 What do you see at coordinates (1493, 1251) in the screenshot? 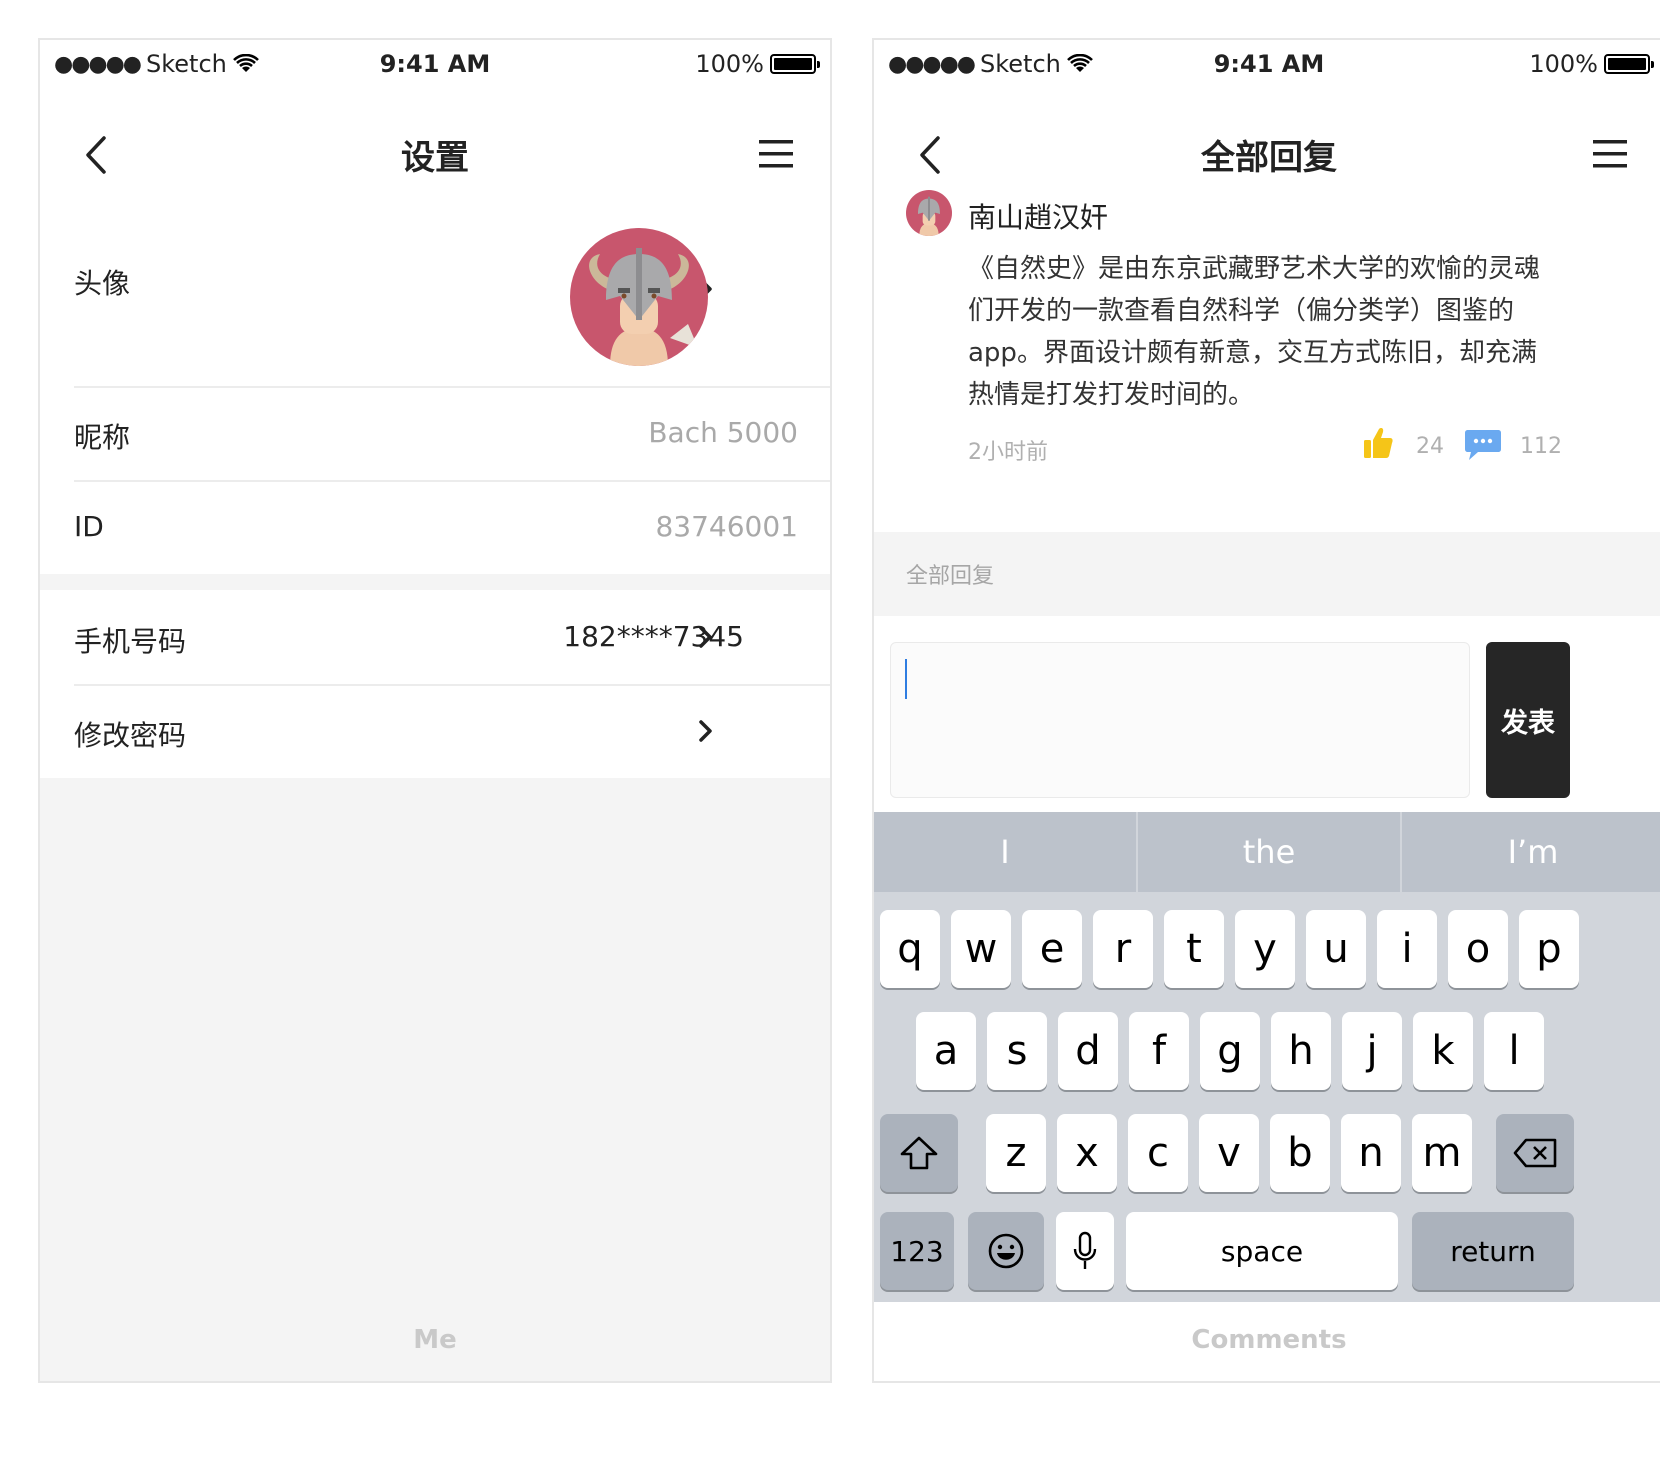
I see `return-key: return` at bounding box center [1493, 1251].